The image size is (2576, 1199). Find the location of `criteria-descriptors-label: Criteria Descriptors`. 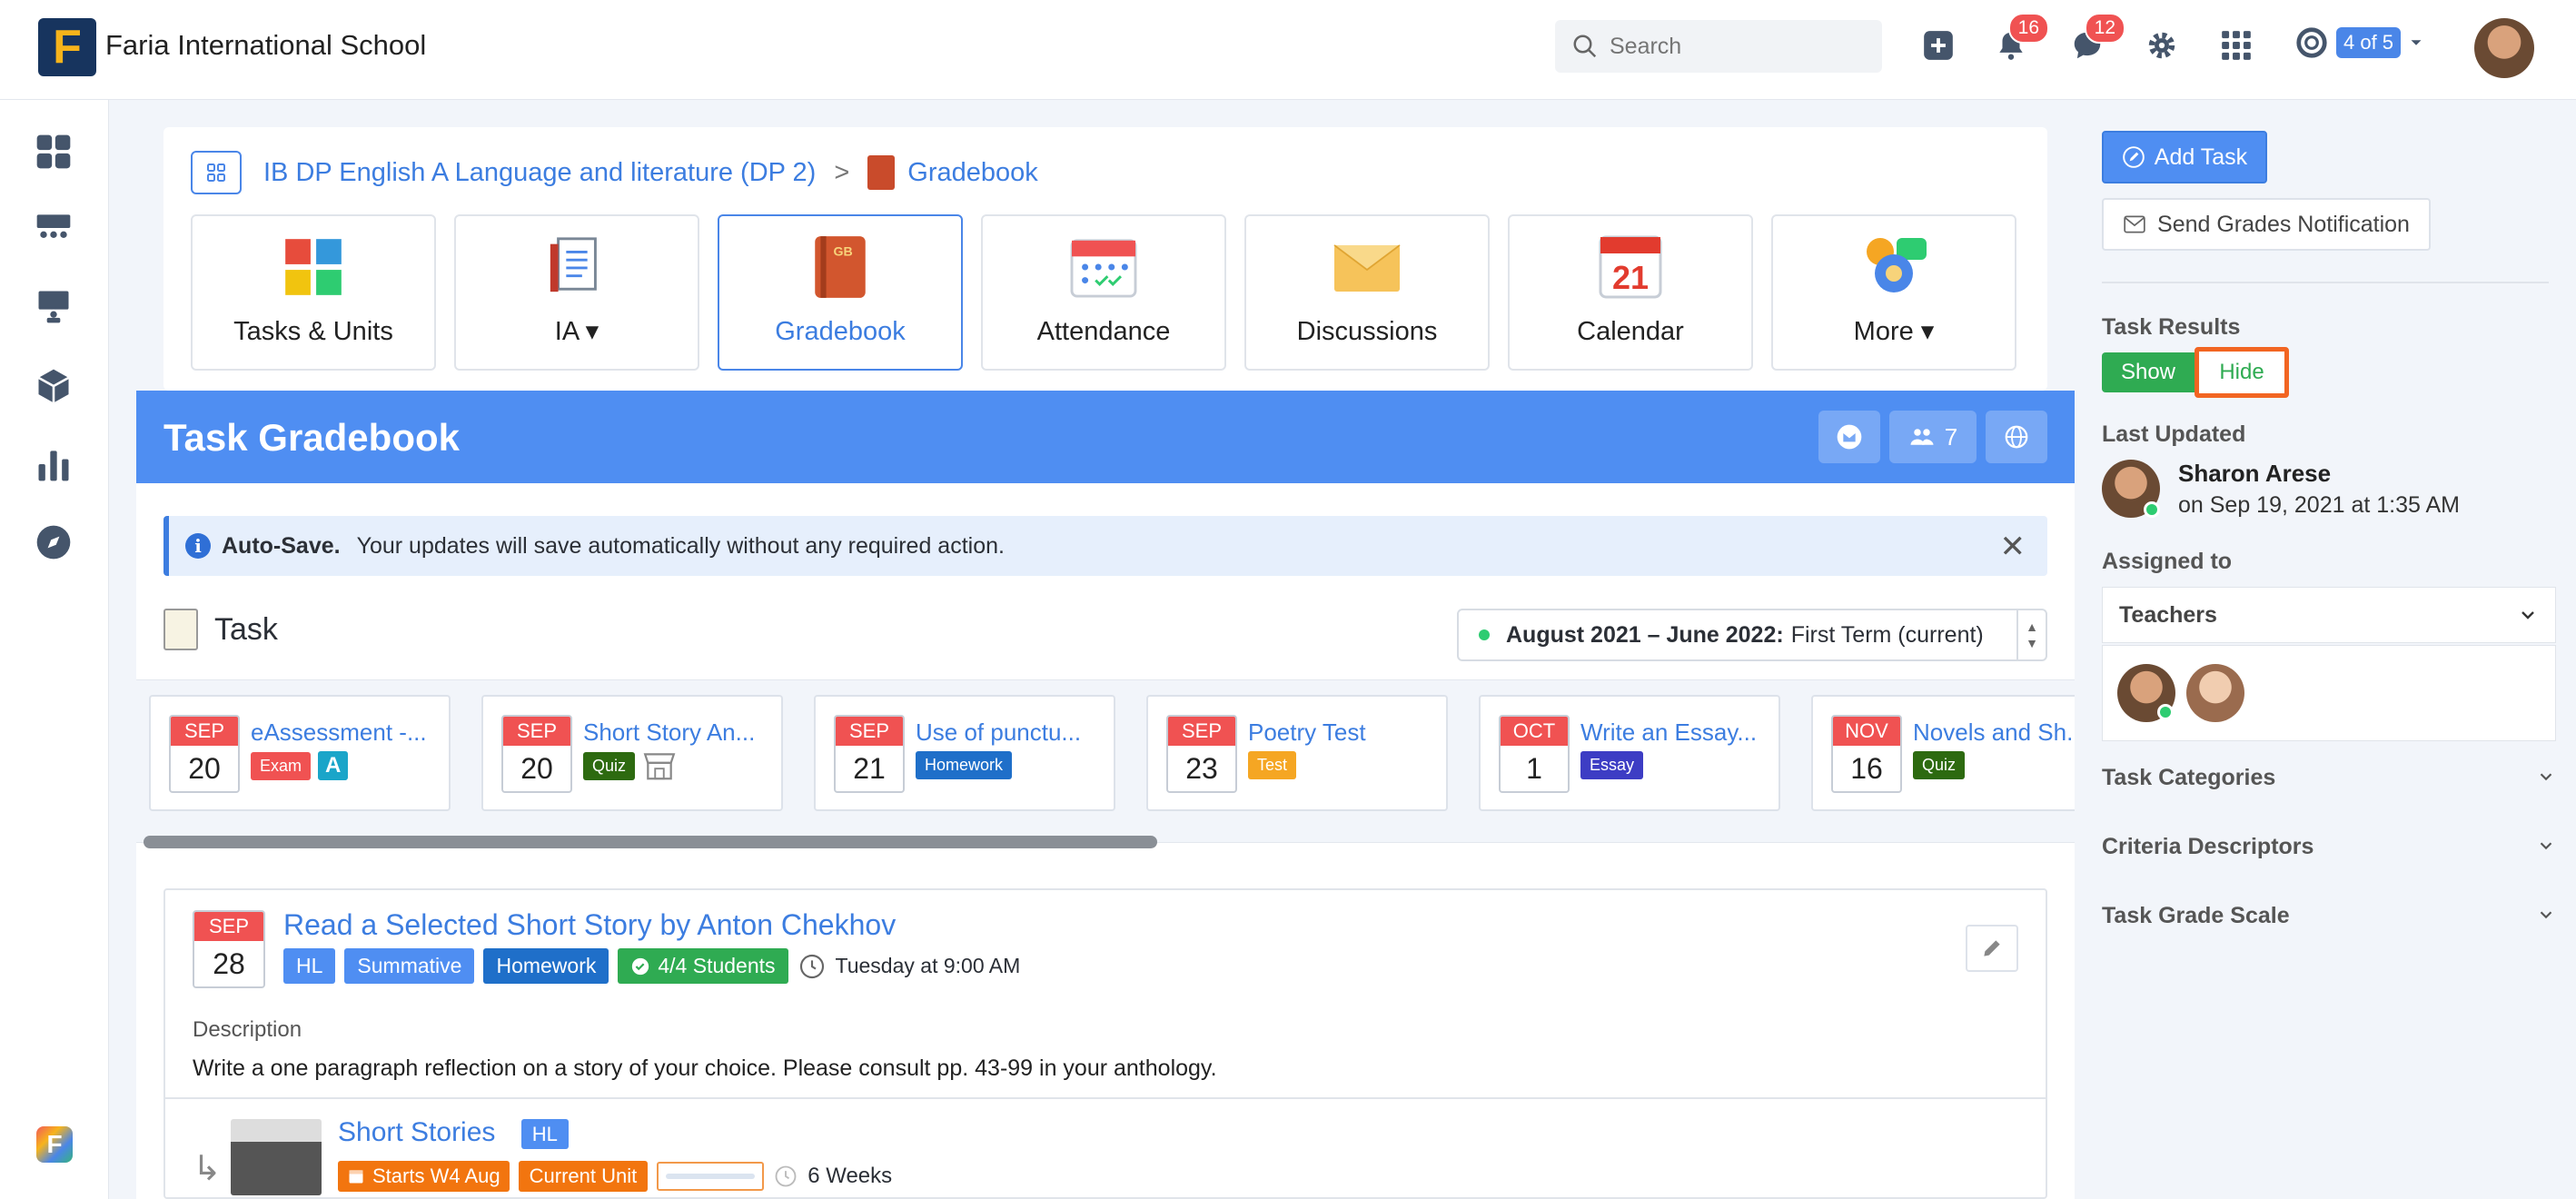

criteria-descriptors-label: Criteria Descriptors is located at coordinates (2208, 846).